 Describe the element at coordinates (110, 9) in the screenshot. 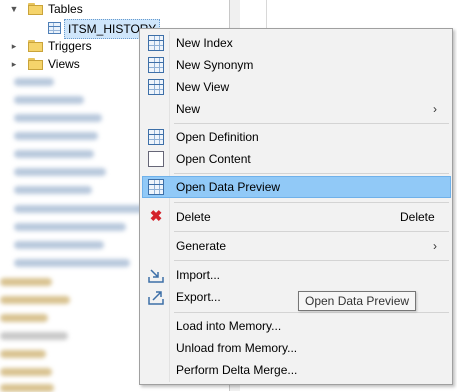

I see `tree-item-tables: ▼ Tables` at that location.